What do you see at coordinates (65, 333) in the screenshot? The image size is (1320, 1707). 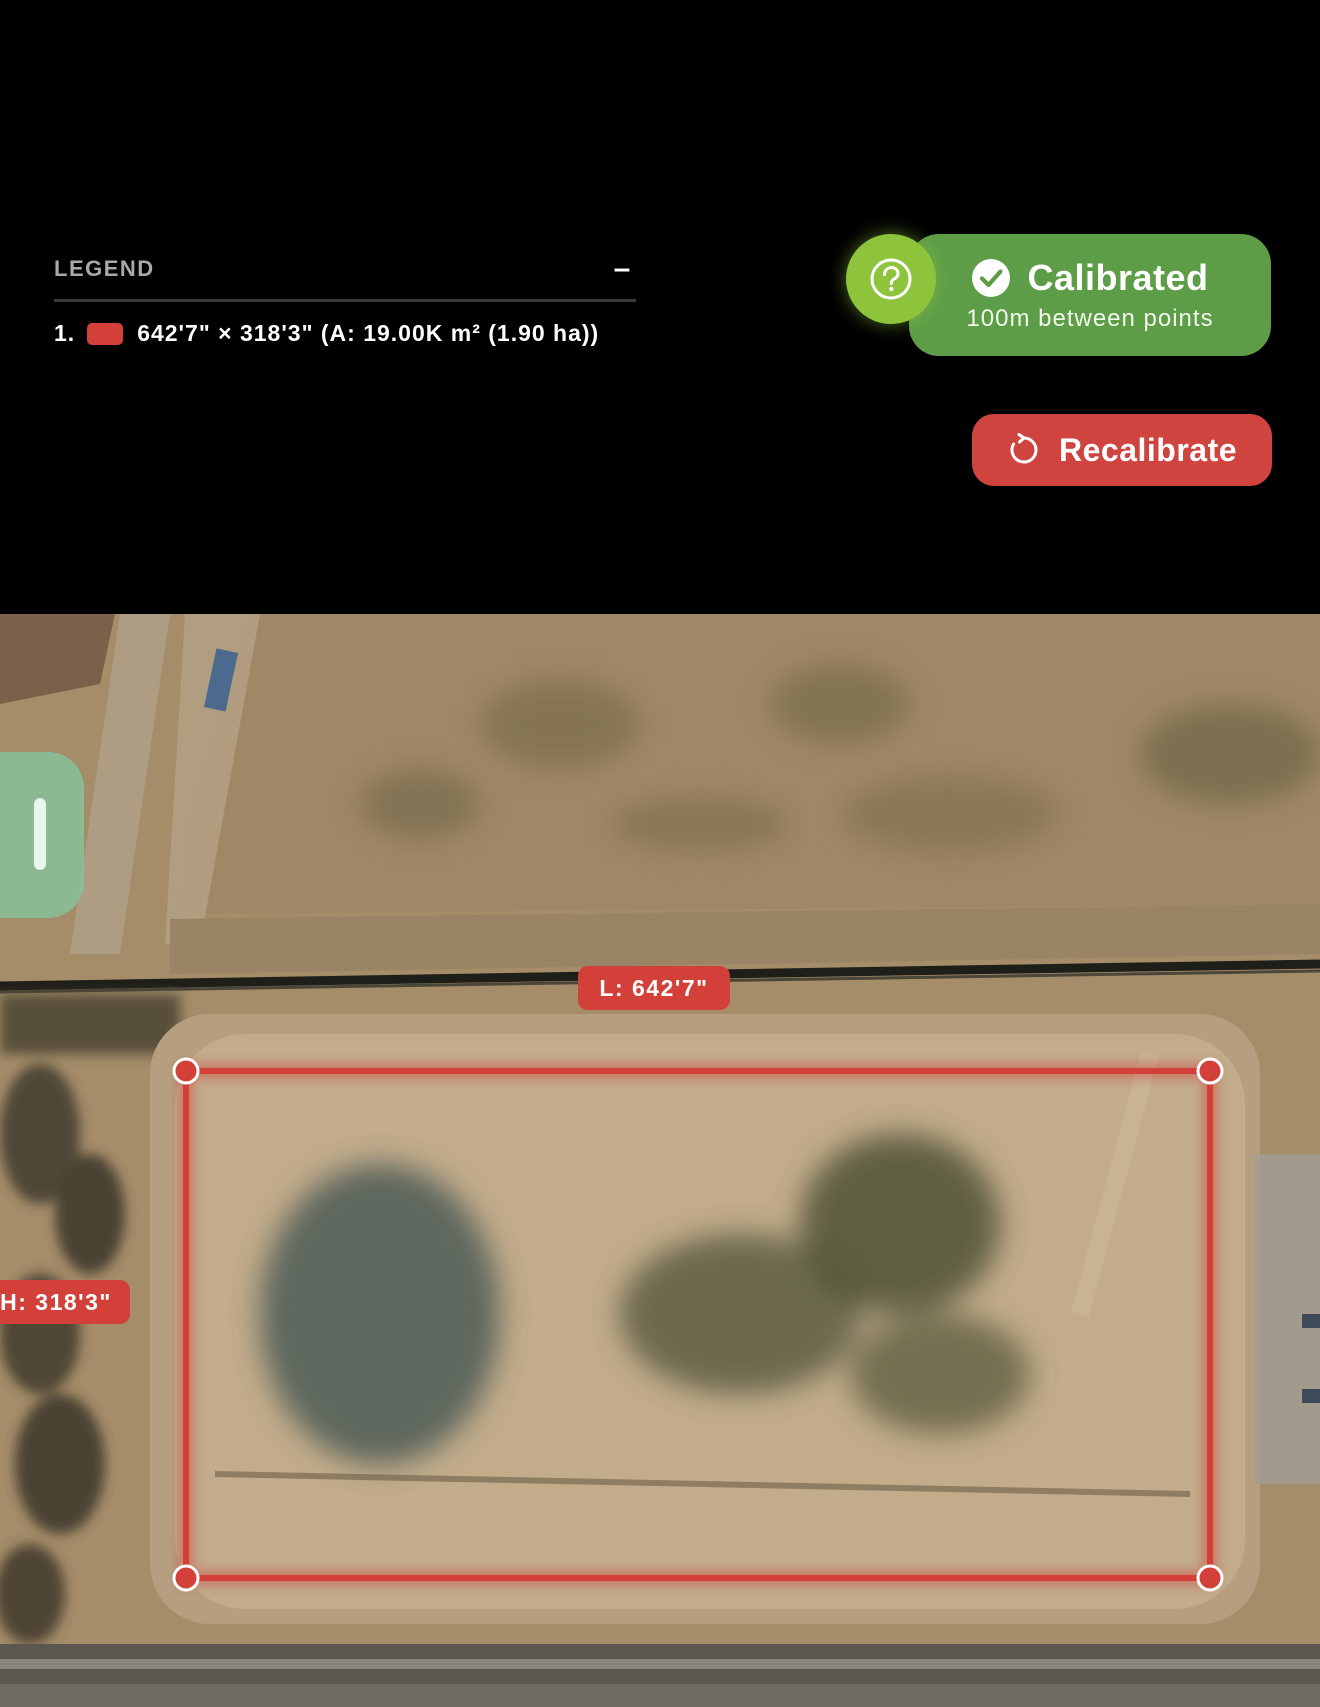 I see `legend-item-index: 1.` at bounding box center [65, 333].